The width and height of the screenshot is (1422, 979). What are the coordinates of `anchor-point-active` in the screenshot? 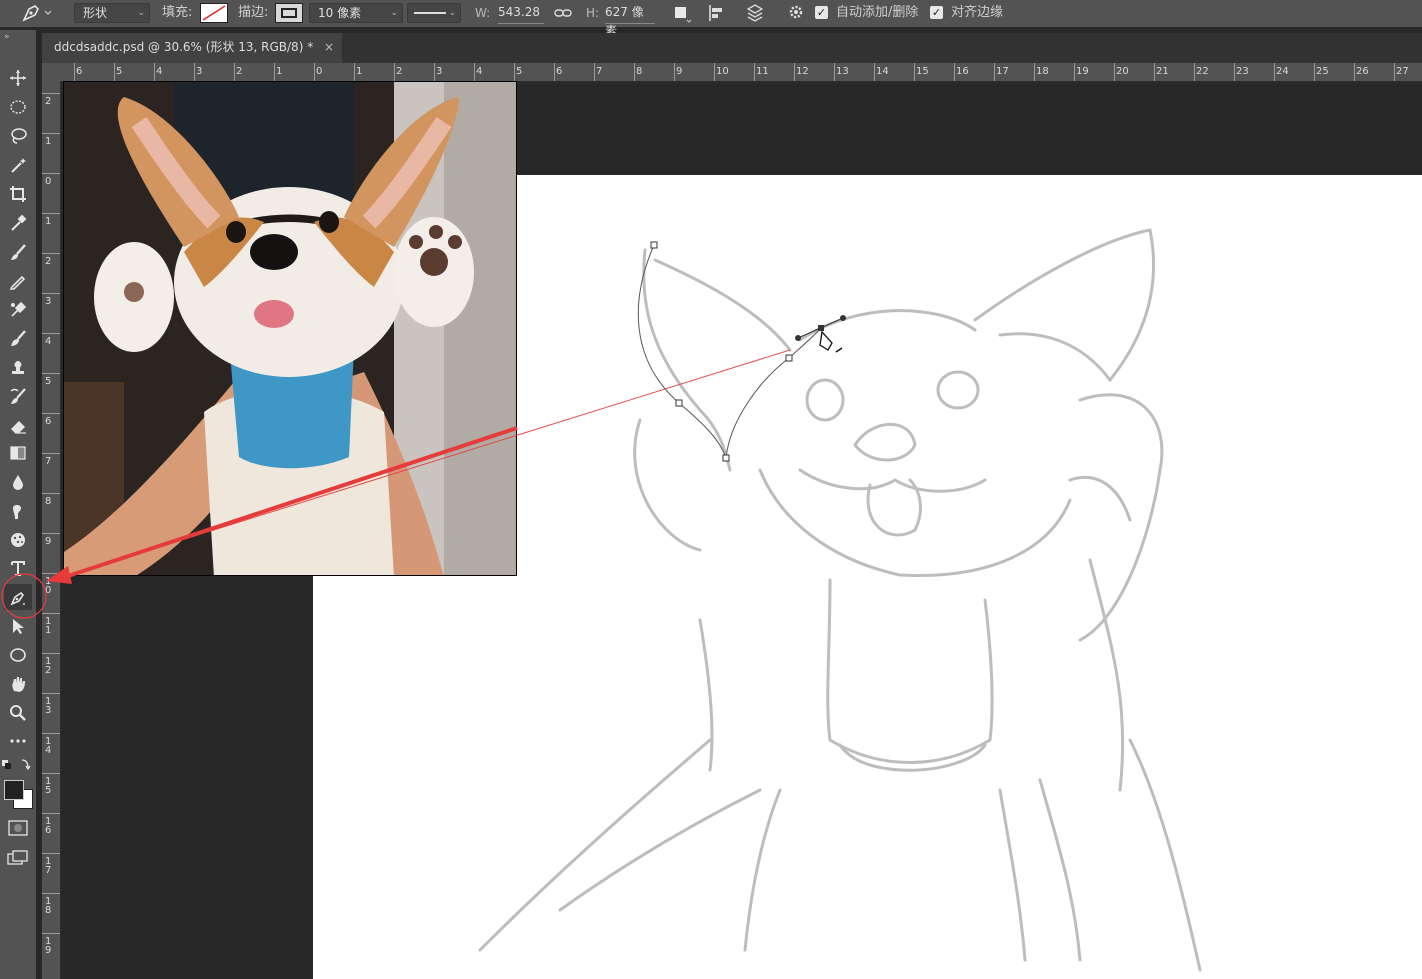 It's located at (821, 328).